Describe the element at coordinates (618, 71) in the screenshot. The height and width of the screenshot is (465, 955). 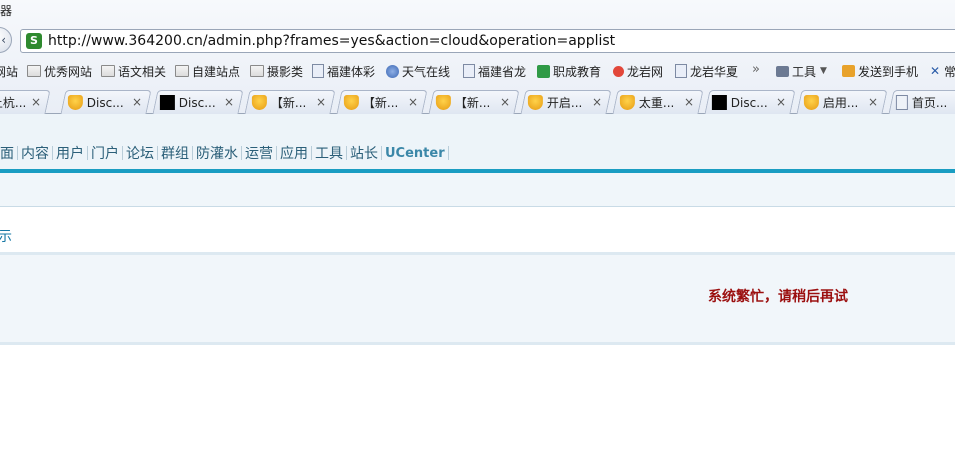
I see `red-dot-icon` at that location.